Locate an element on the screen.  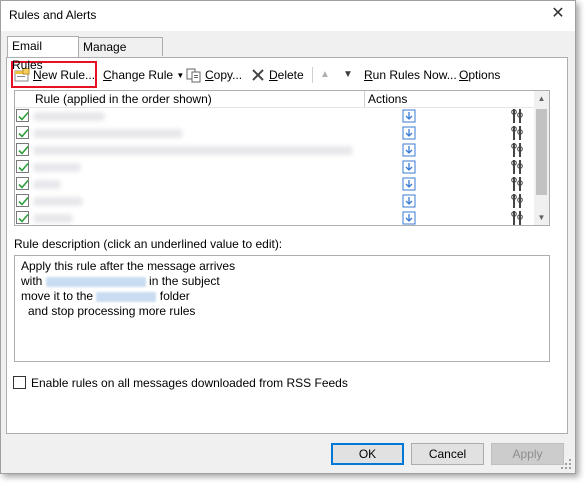
delete-mnemonic: D is located at coordinates (273, 75).